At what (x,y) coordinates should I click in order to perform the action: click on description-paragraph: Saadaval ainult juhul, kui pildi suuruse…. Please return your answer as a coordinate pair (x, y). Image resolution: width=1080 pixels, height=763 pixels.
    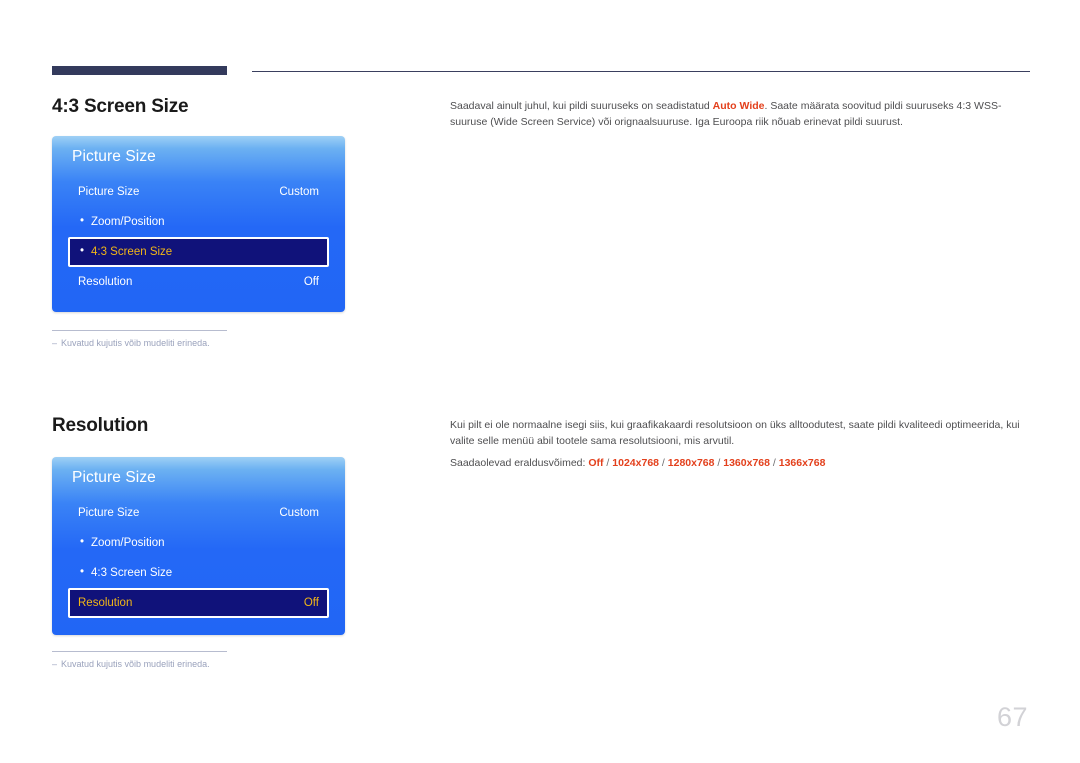
    Looking at the image, I should click on (739, 114).